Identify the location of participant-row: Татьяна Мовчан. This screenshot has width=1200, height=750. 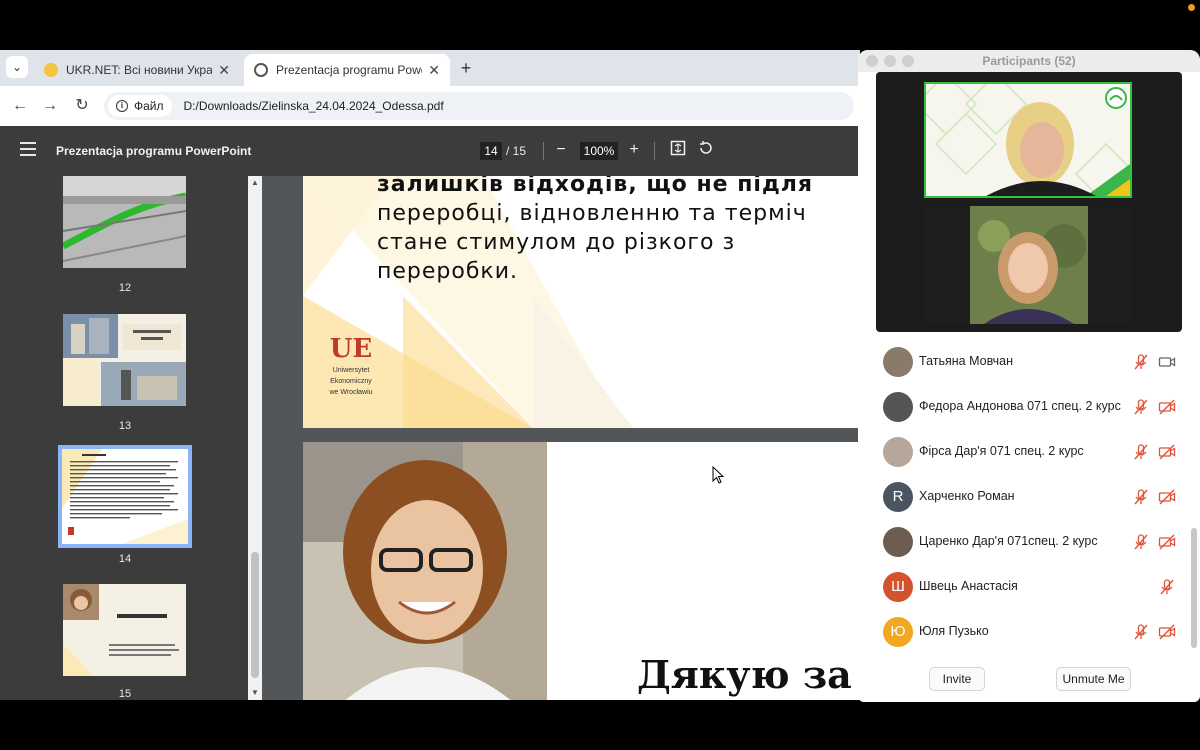
(1023, 362).